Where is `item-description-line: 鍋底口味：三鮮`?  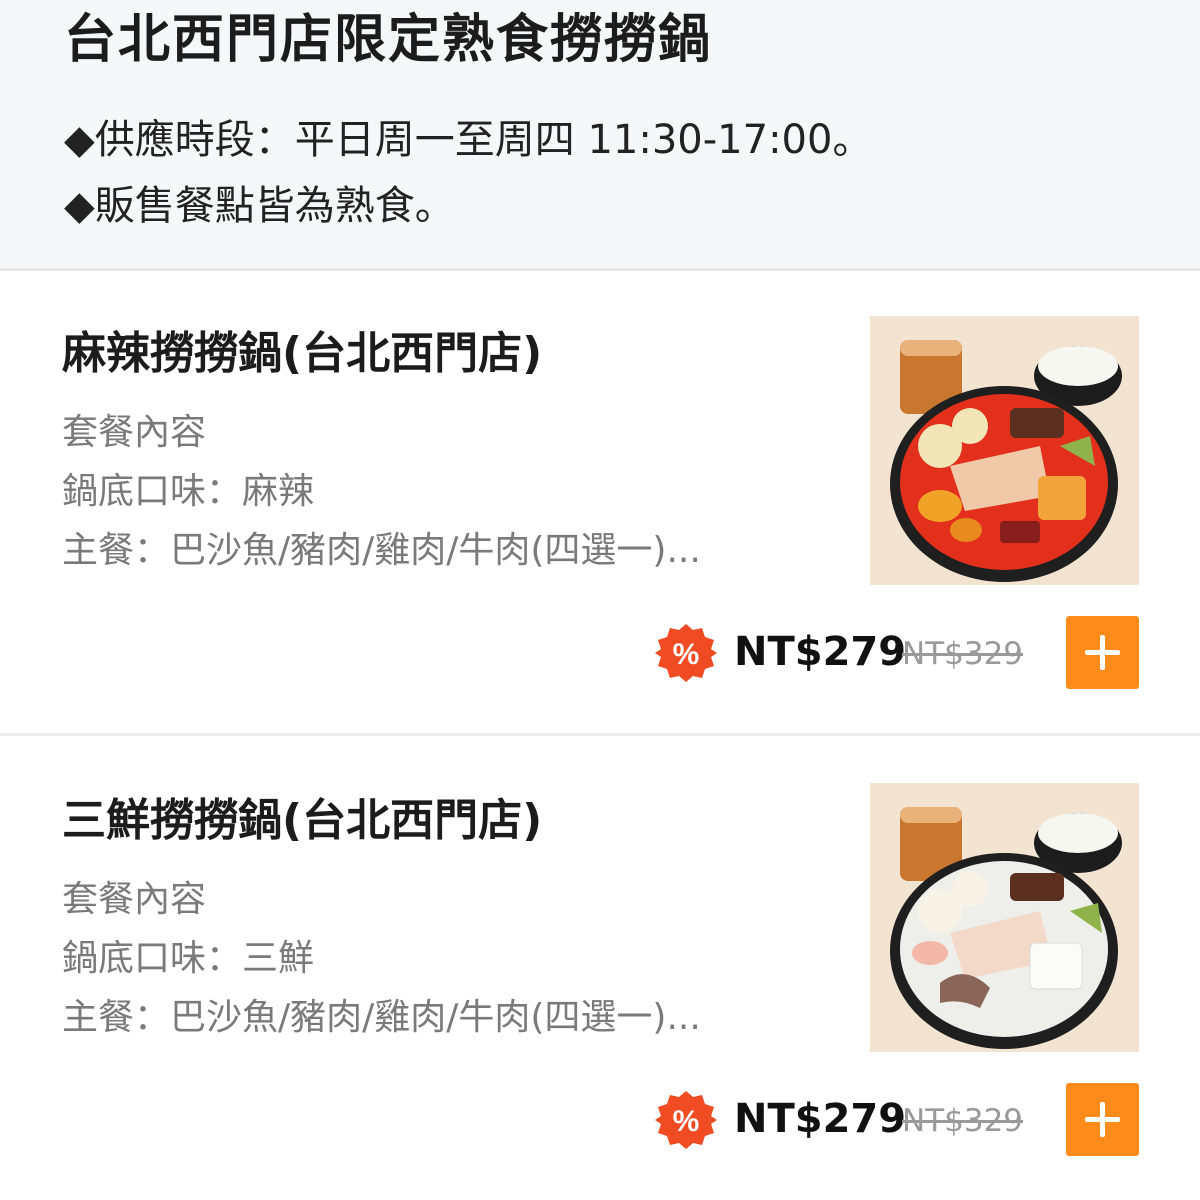
item-description-line: 鍋底口味：三鮮 is located at coordinates (188, 958).